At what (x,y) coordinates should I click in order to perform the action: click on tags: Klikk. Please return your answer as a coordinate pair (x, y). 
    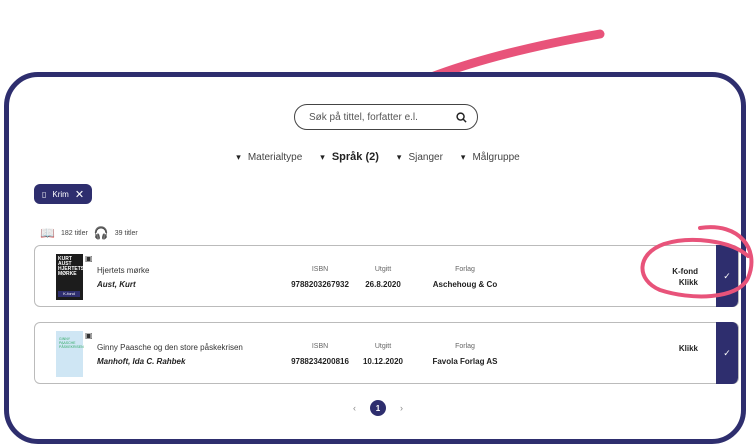
    Looking at the image, I should click on (688, 348).